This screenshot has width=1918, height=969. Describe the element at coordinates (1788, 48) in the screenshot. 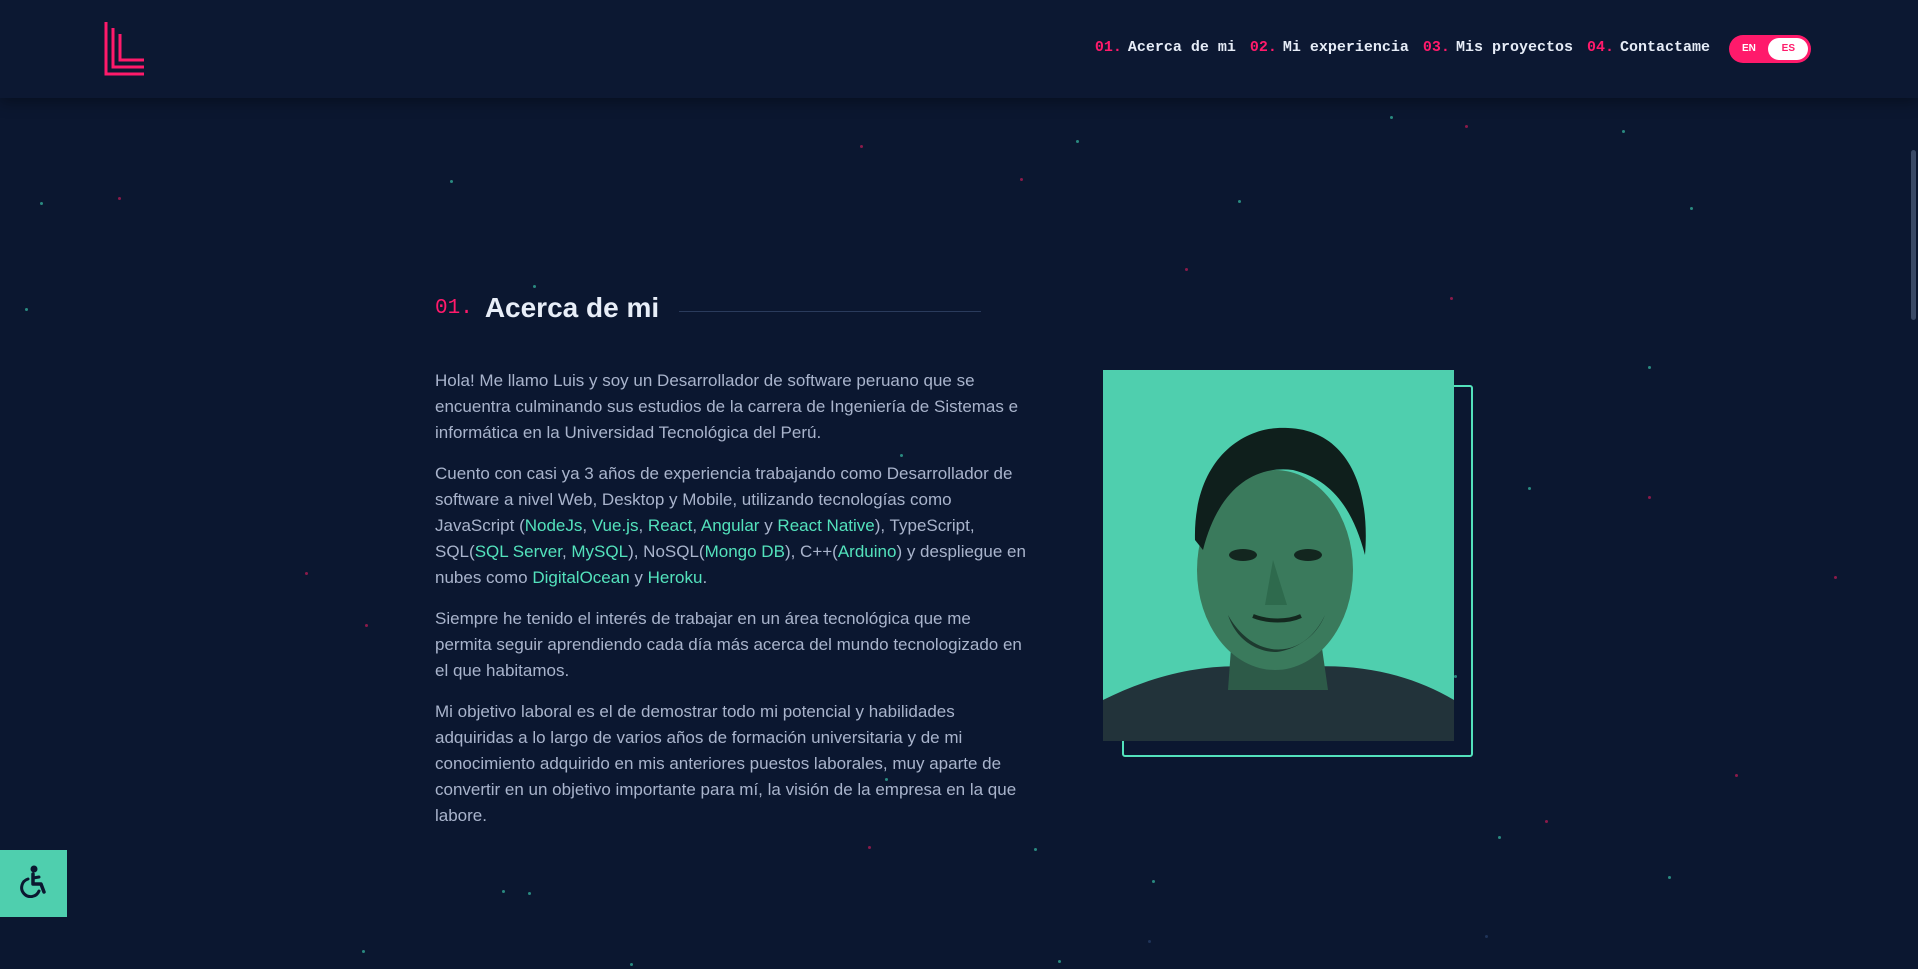

I see `lang-es-label: ES` at that location.